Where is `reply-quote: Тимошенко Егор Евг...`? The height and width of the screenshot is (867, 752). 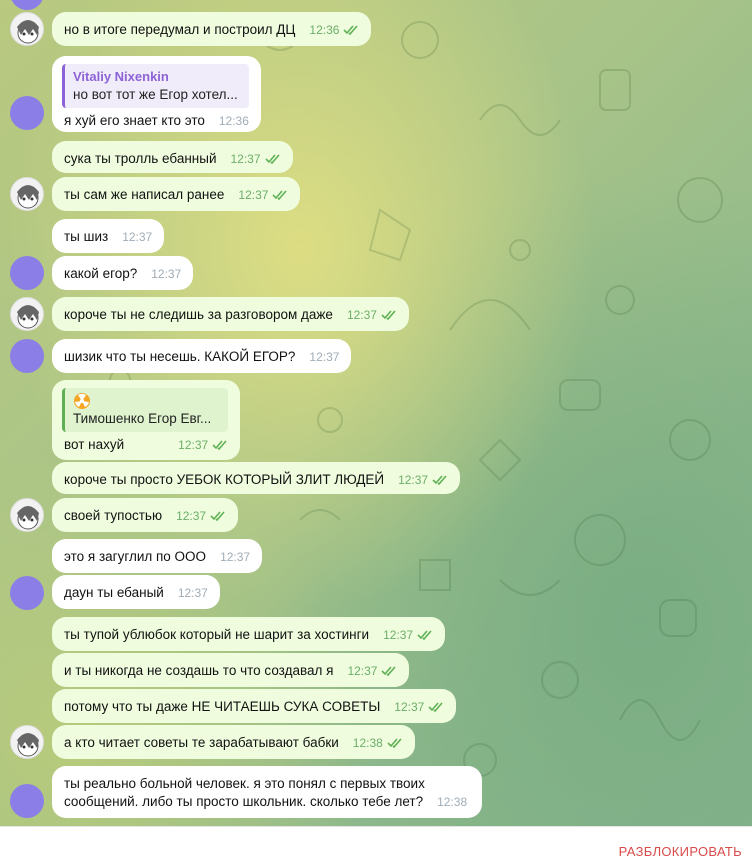 reply-quote: Тимошенко Егор Евг... is located at coordinates (145, 410).